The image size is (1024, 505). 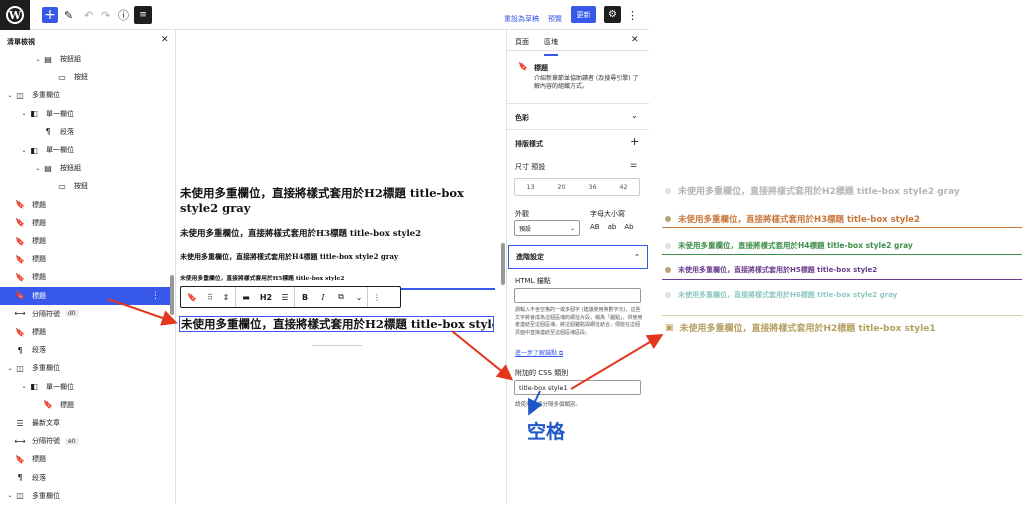 I want to click on heading-h3: 未使用多重欄位，直接將樣式套用於H3標題 title-box style2, so click(x=337, y=233).